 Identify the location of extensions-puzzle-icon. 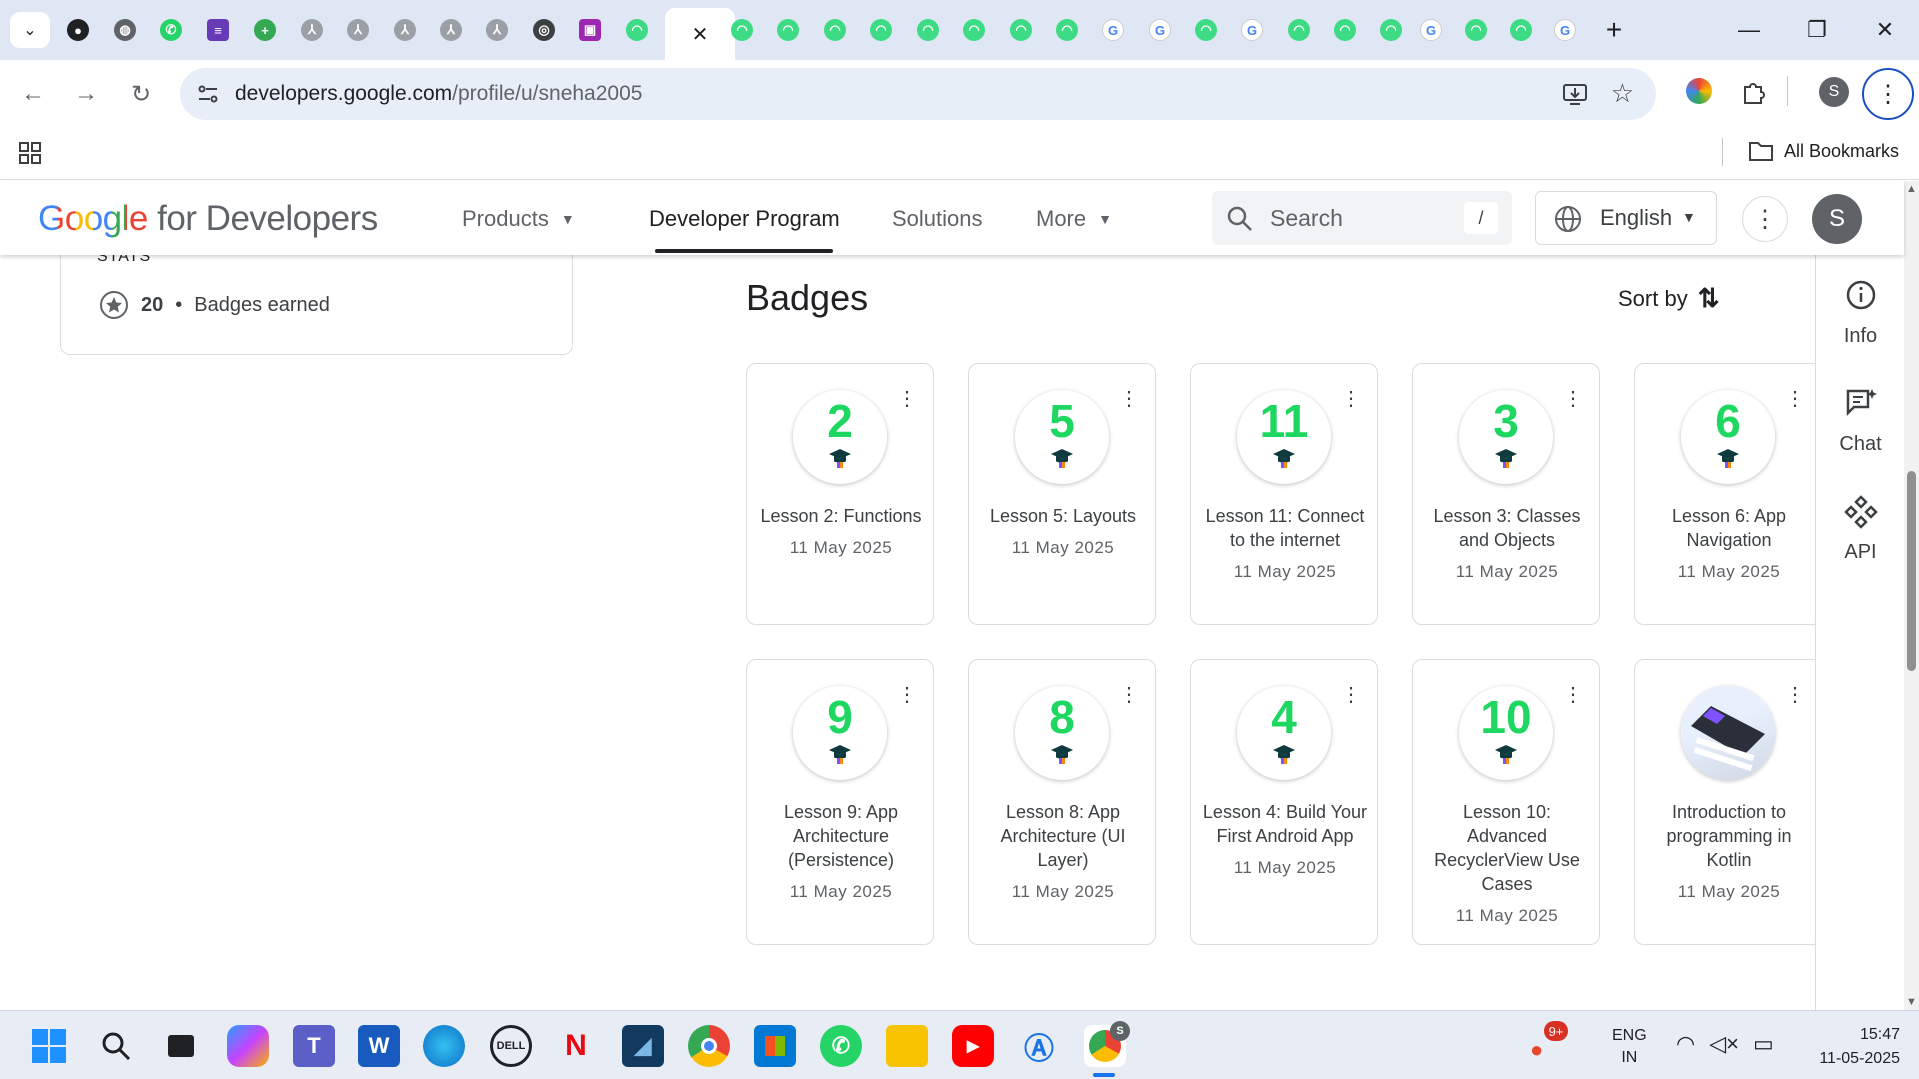
(1754, 92).